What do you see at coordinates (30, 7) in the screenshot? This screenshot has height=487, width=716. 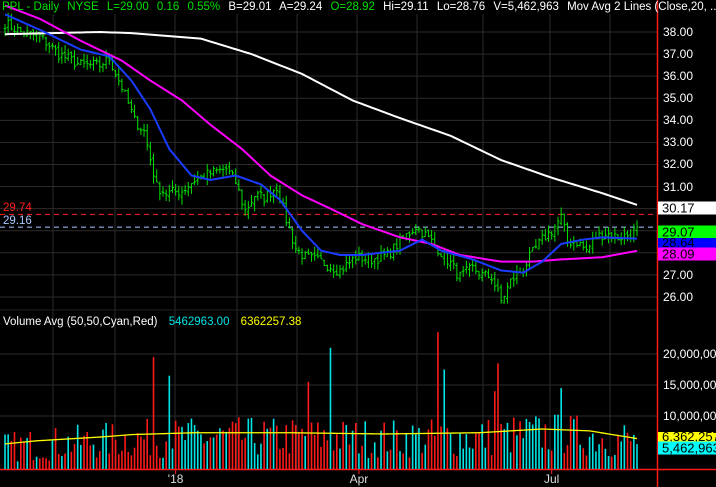 I see `symbol-label: PPL - Daily` at bounding box center [30, 7].